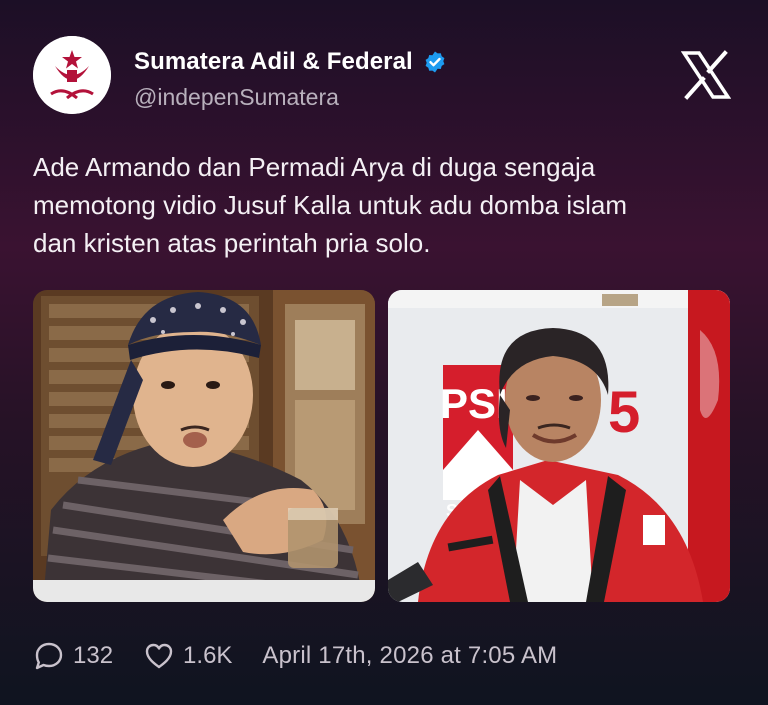 This screenshot has height=705, width=768. I want to click on like-action: 1.6K, so click(187, 656).